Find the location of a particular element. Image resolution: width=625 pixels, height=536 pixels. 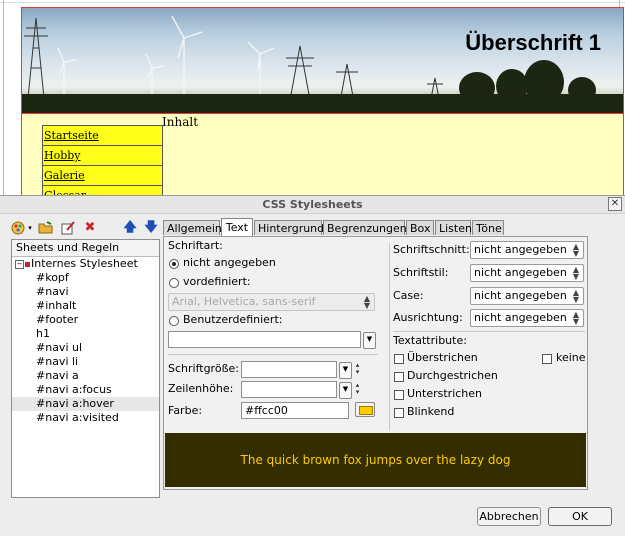

alignment-select: nicht angegeben ▲ ▼ is located at coordinates (527, 318).